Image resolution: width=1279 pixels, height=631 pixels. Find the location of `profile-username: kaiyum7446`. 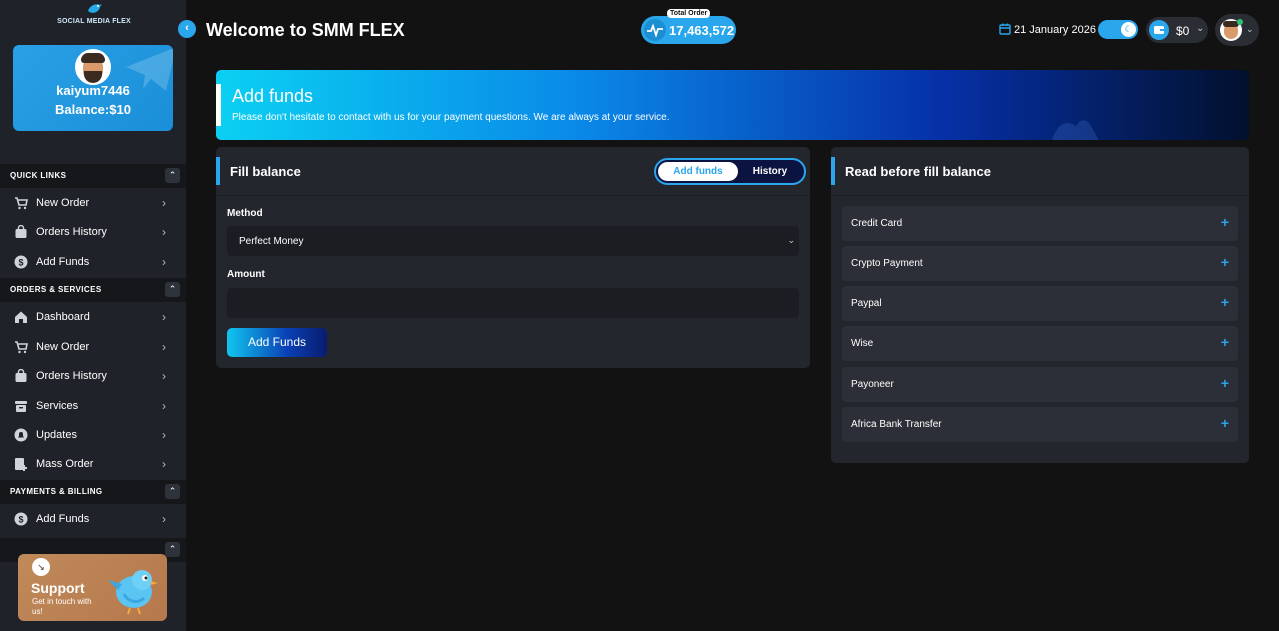

profile-username: kaiyum7446 is located at coordinates (93, 90).